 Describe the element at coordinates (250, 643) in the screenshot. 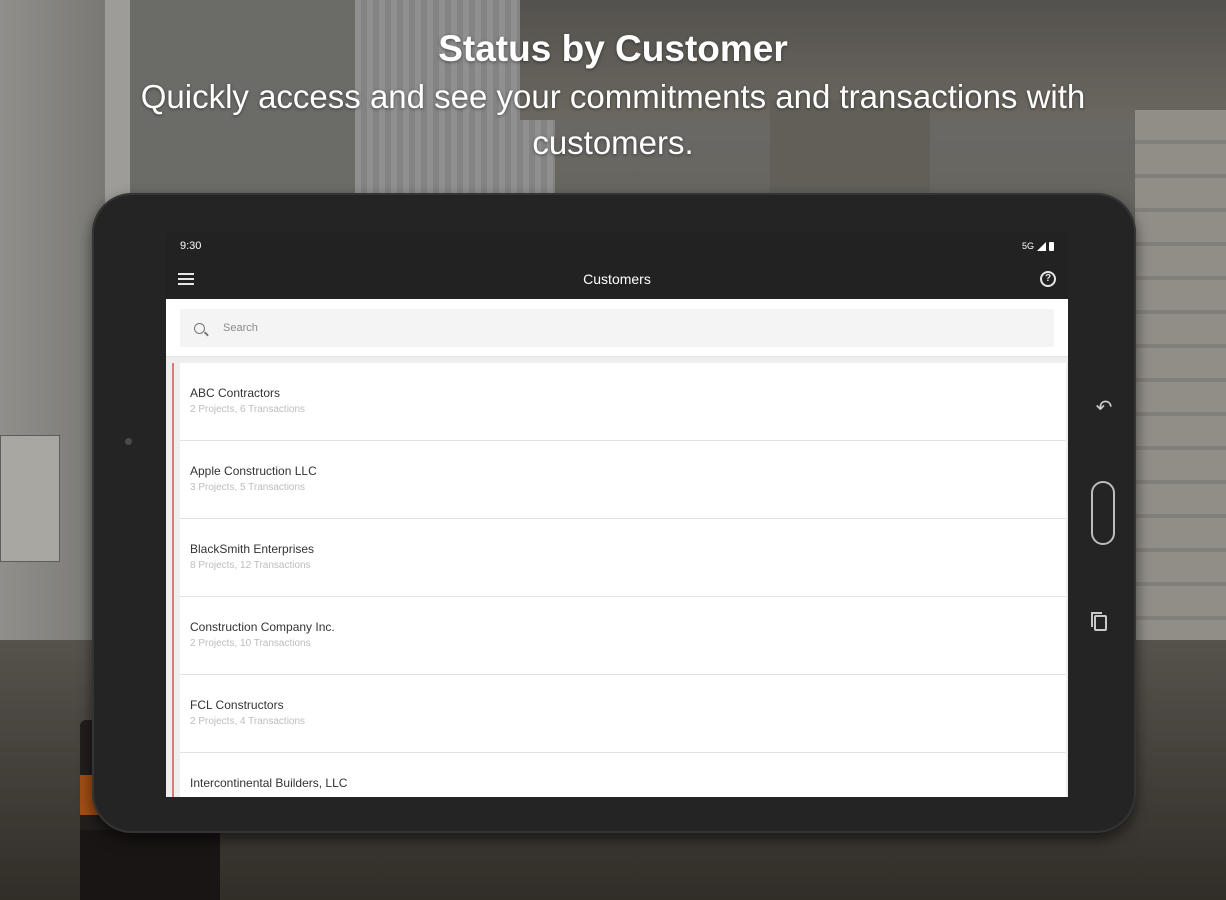

I see `customer-summary: 2 Projects, 10 Transactions` at that location.